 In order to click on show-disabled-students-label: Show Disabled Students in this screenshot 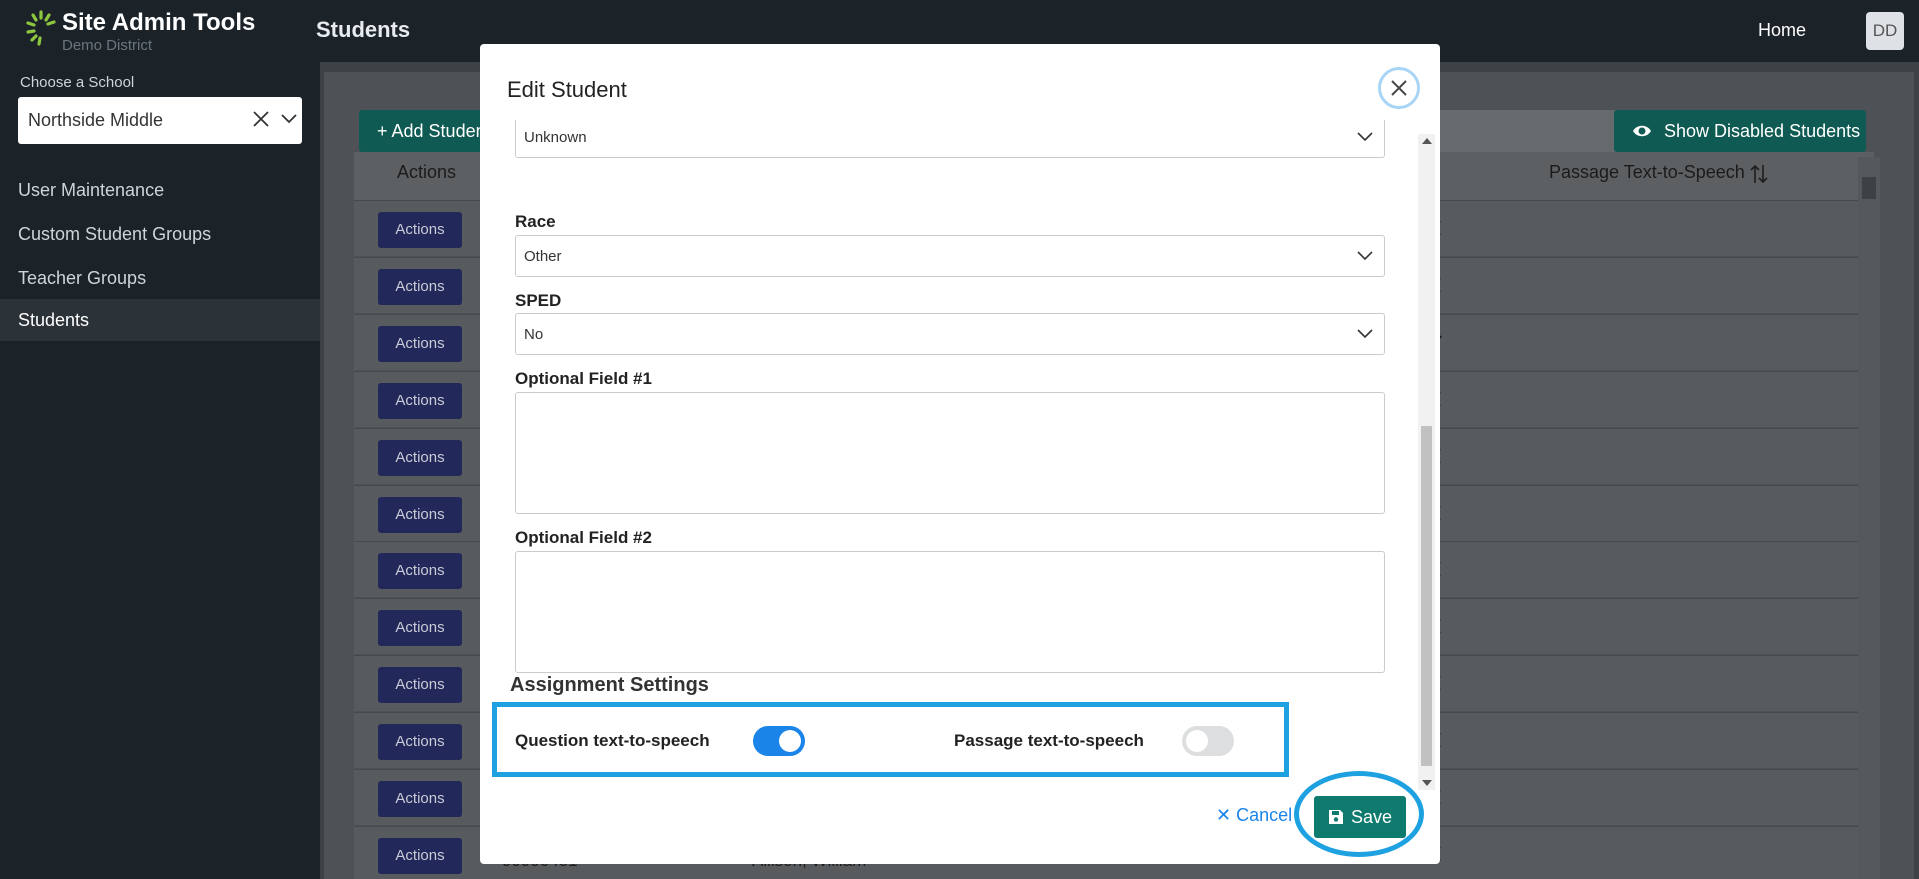, I will do `click(1762, 131)`.